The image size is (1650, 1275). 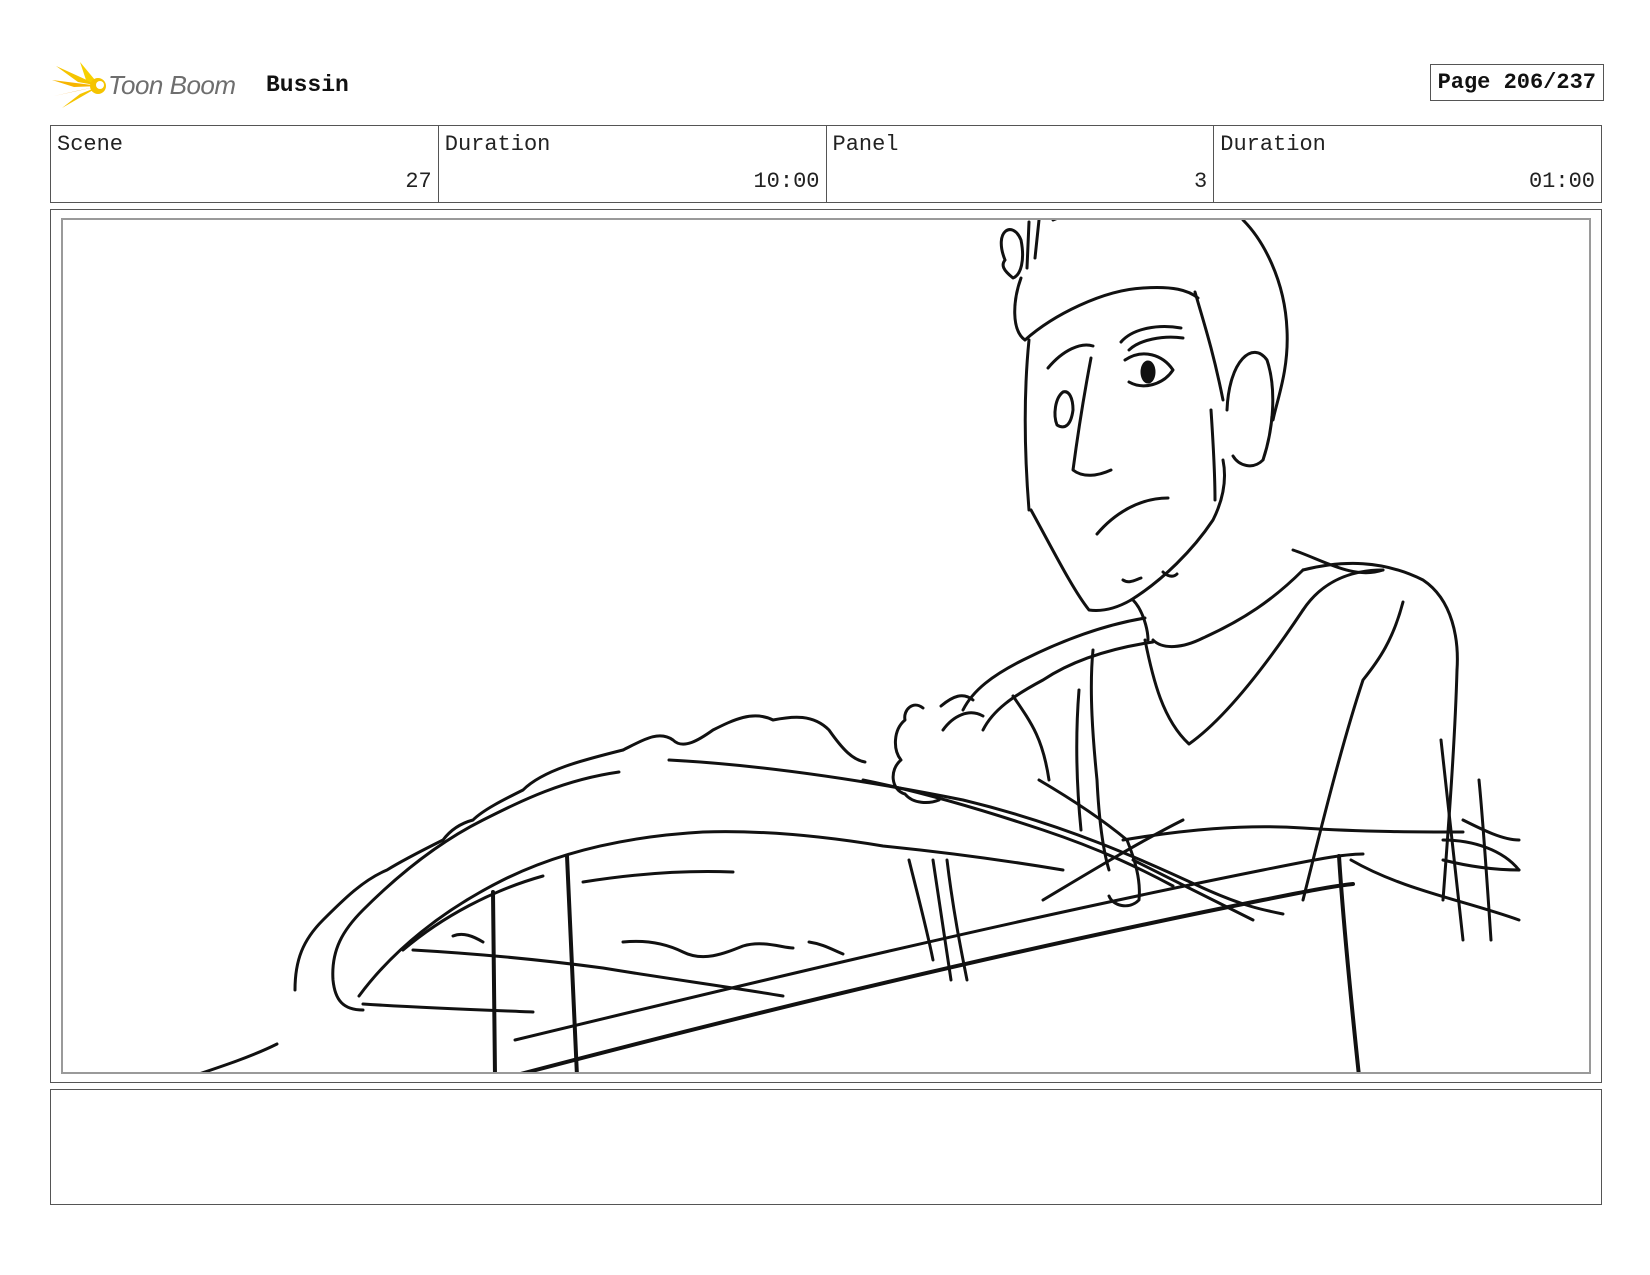 What do you see at coordinates (79, 85) in the screenshot?
I see `toon-boom-burst-icon` at bounding box center [79, 85].